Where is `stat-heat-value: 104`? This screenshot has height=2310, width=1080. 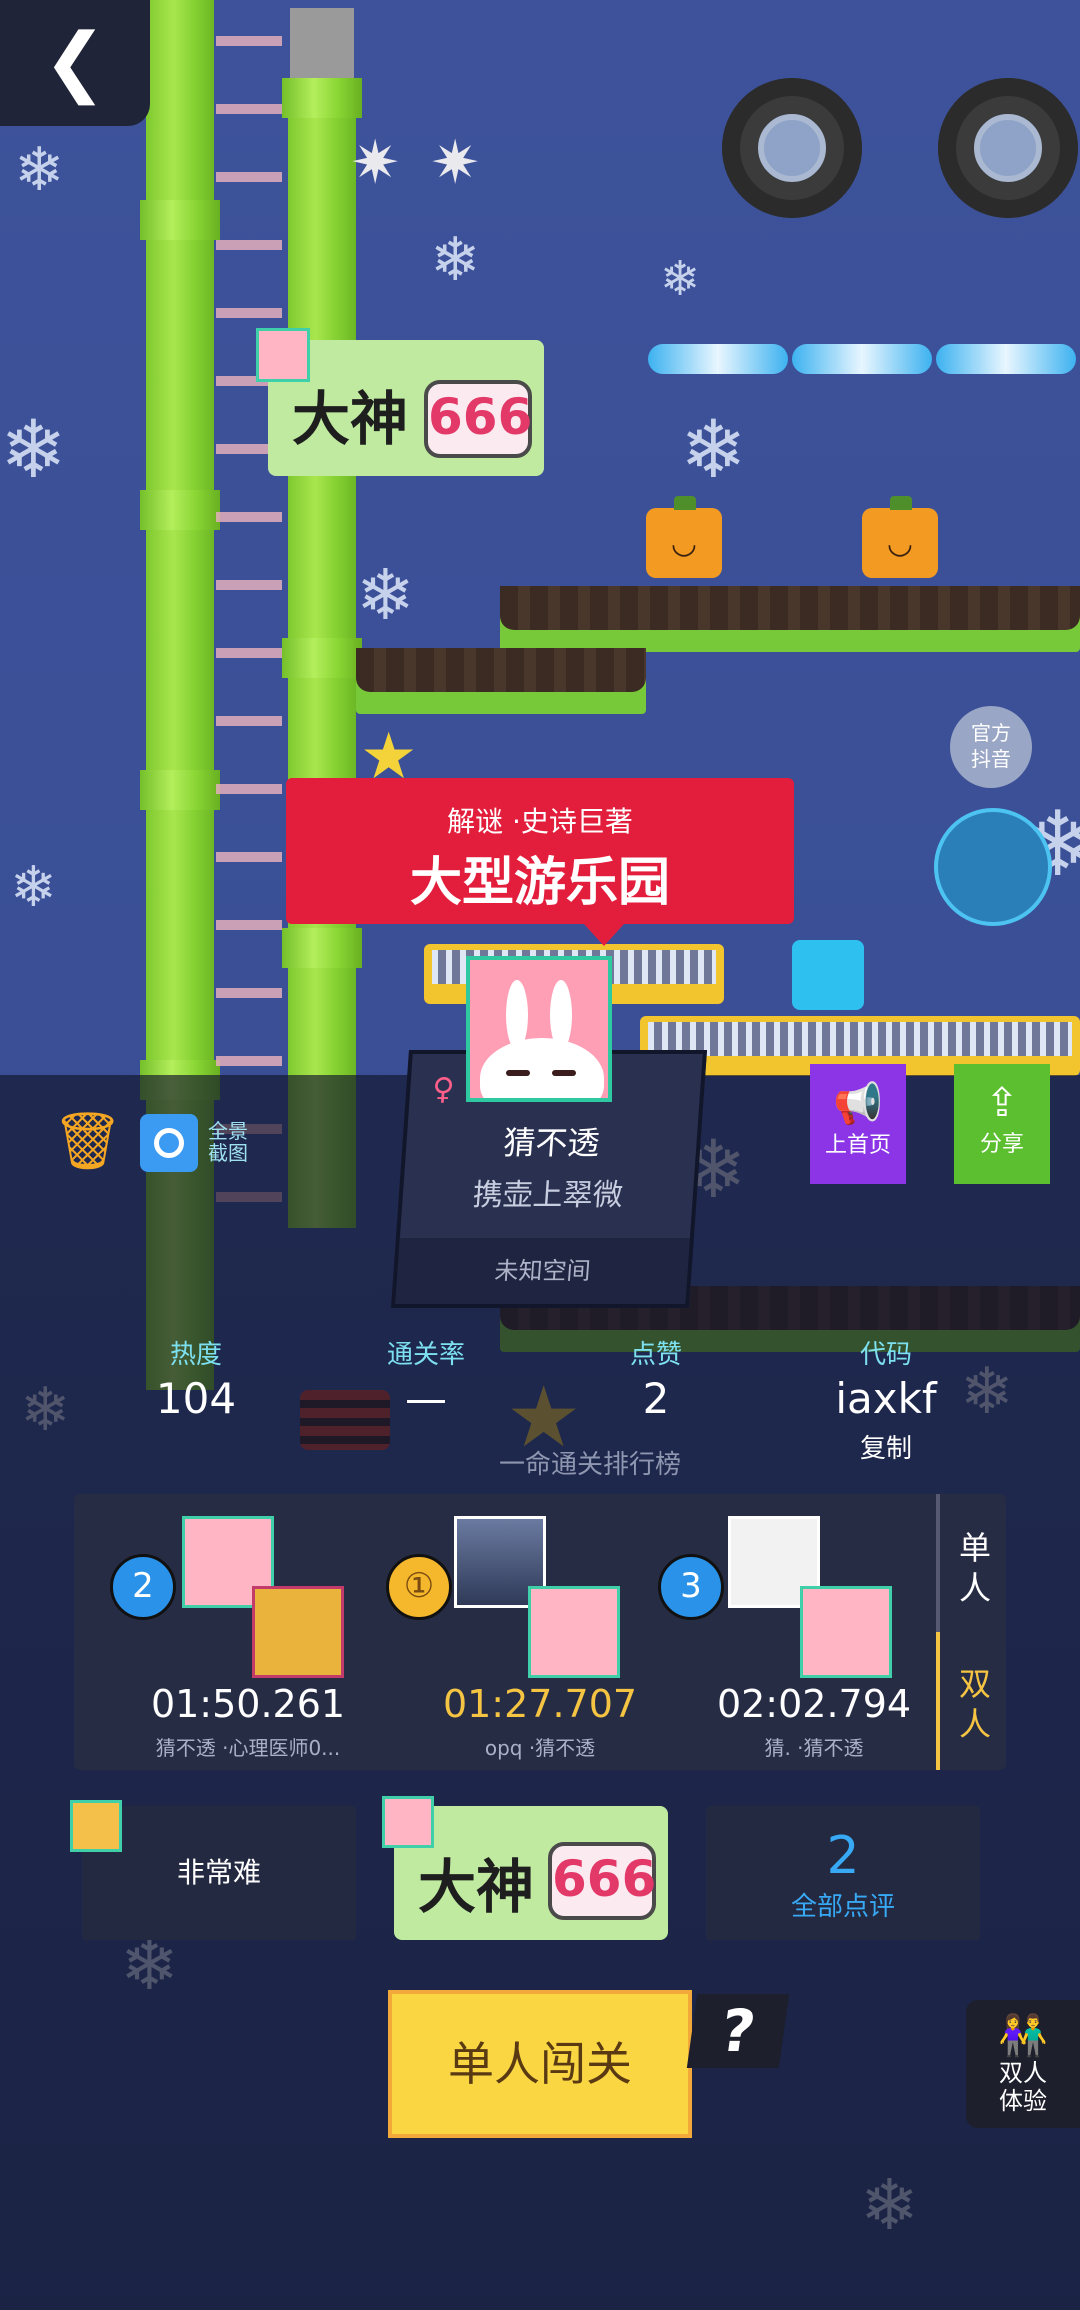 stat-heat-value: 104 is located at coordinates (196, 1398).